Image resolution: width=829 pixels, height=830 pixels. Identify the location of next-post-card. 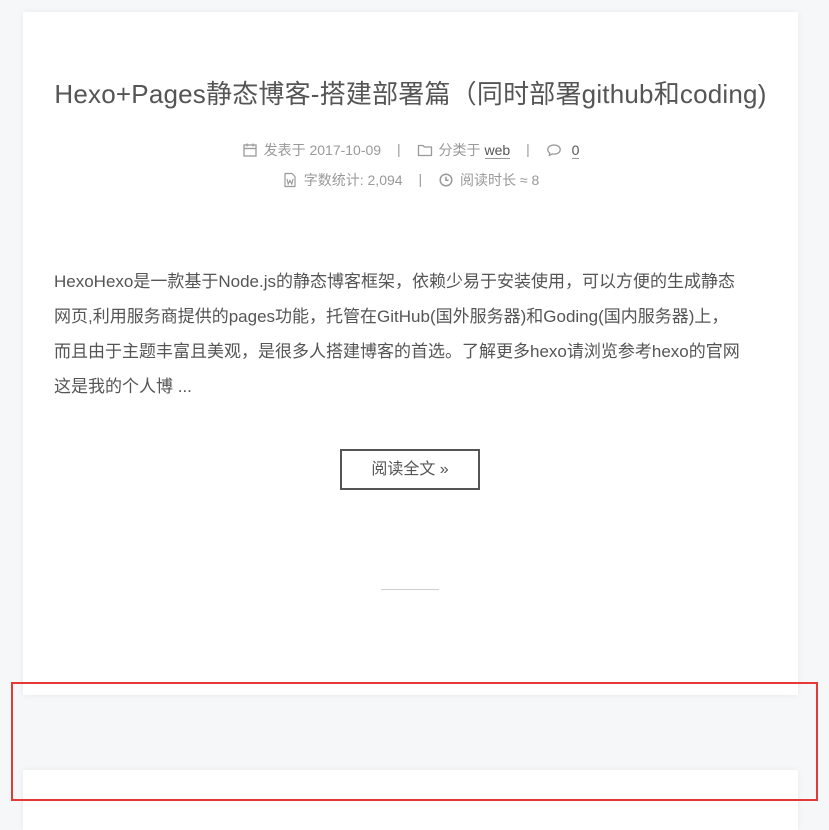
(410, 800).